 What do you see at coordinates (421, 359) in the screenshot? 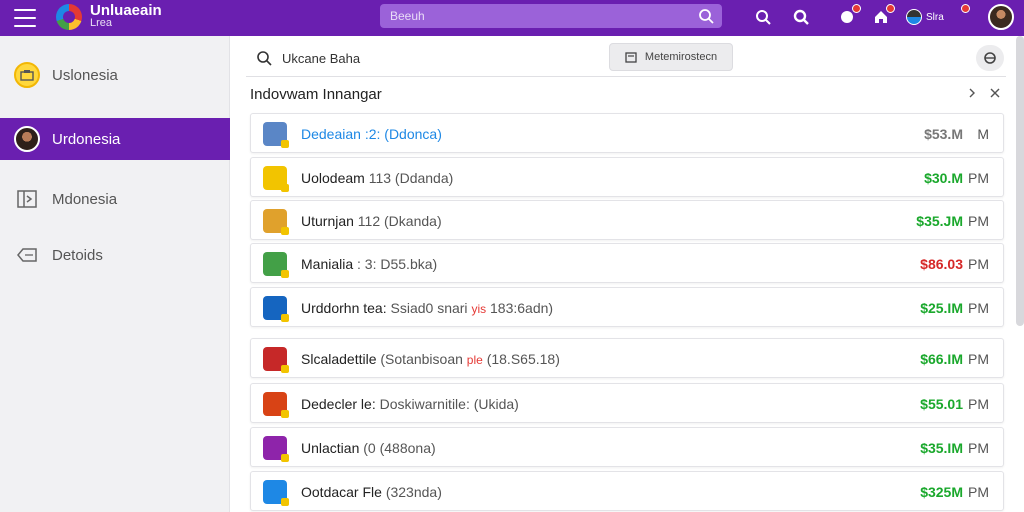
I see `row-name-sub: (Sotanbisoan` at bounding box center [421, 359].